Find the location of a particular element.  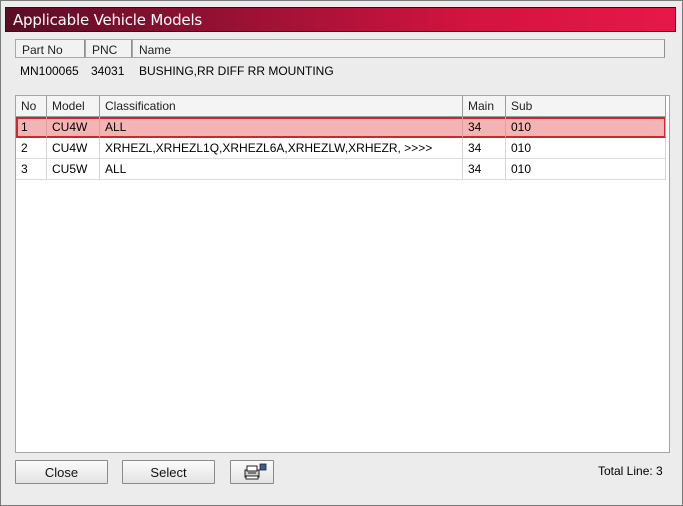

column-header-main: Main is located at coordinates (484, 106).